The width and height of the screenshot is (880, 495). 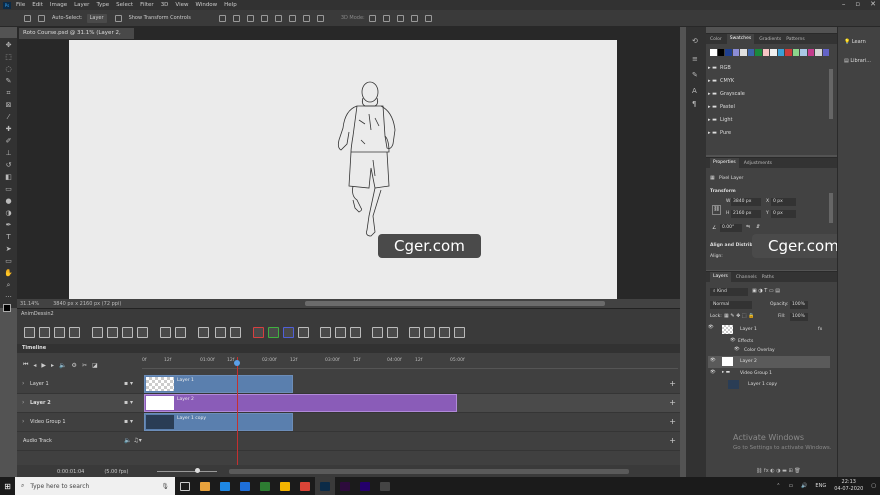 What do you see at coordinates (8, 129) in the screenshot?
I see `healing-tool-icon: ✚` at bounding box center [8, 129].